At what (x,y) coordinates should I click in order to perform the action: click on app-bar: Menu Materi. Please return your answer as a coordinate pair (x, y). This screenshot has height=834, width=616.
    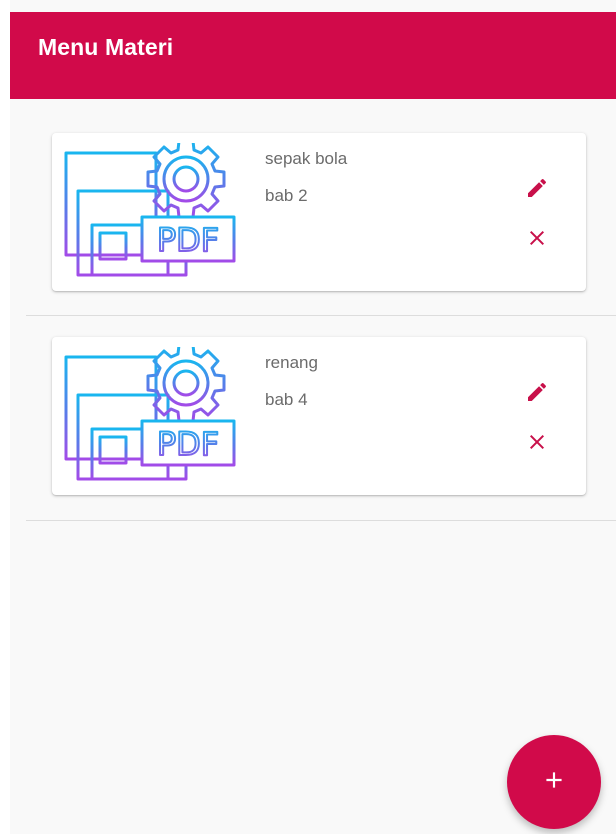
    Looking at the image, I should click on (313, 55).